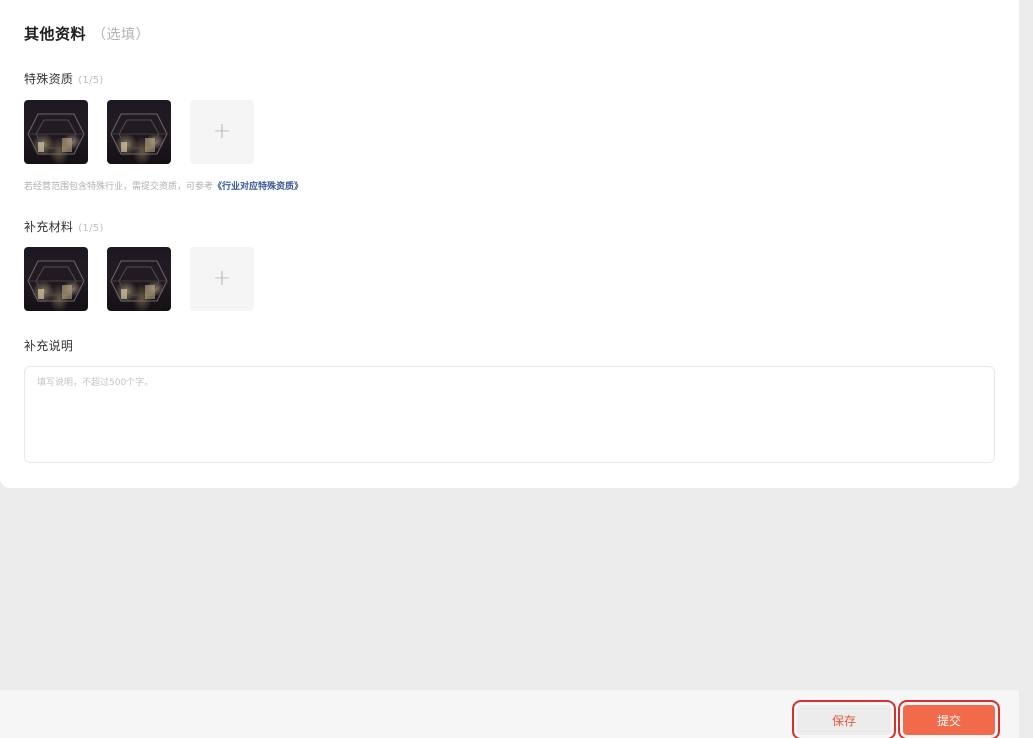 This screenshot has width=1033, height=738. I want to click on optional-tag: （选填）, so click(121, 35).